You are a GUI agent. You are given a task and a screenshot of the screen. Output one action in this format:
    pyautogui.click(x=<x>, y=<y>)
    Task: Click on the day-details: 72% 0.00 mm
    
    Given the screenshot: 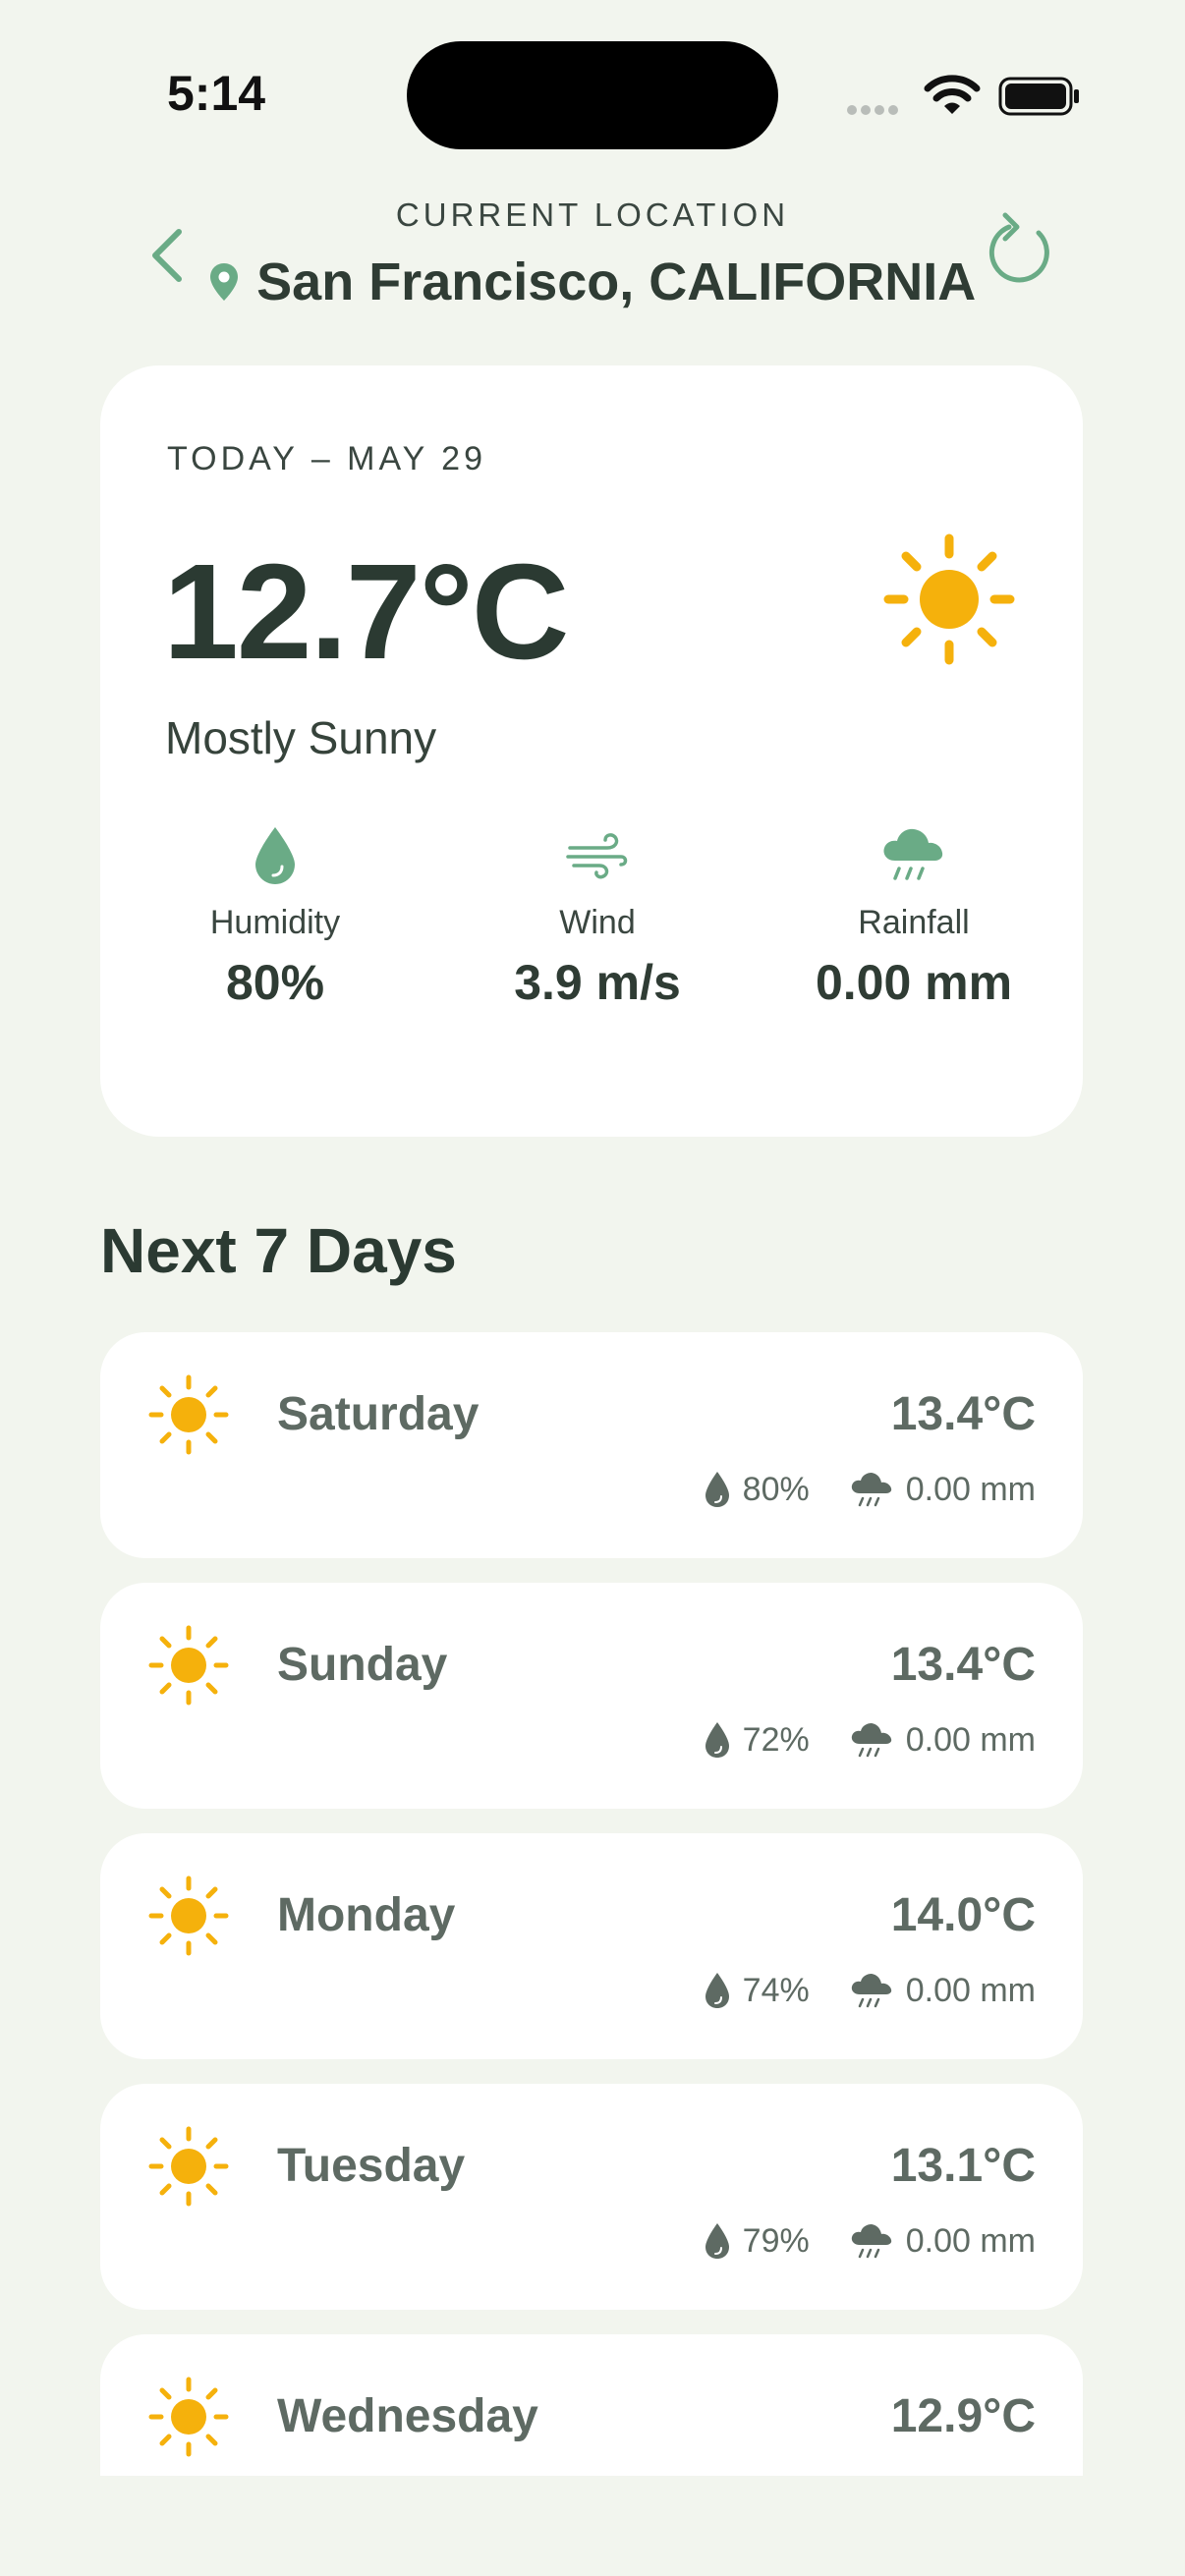 What is the action you would take?
    pyautogui.click(x=870, y=1740)
    